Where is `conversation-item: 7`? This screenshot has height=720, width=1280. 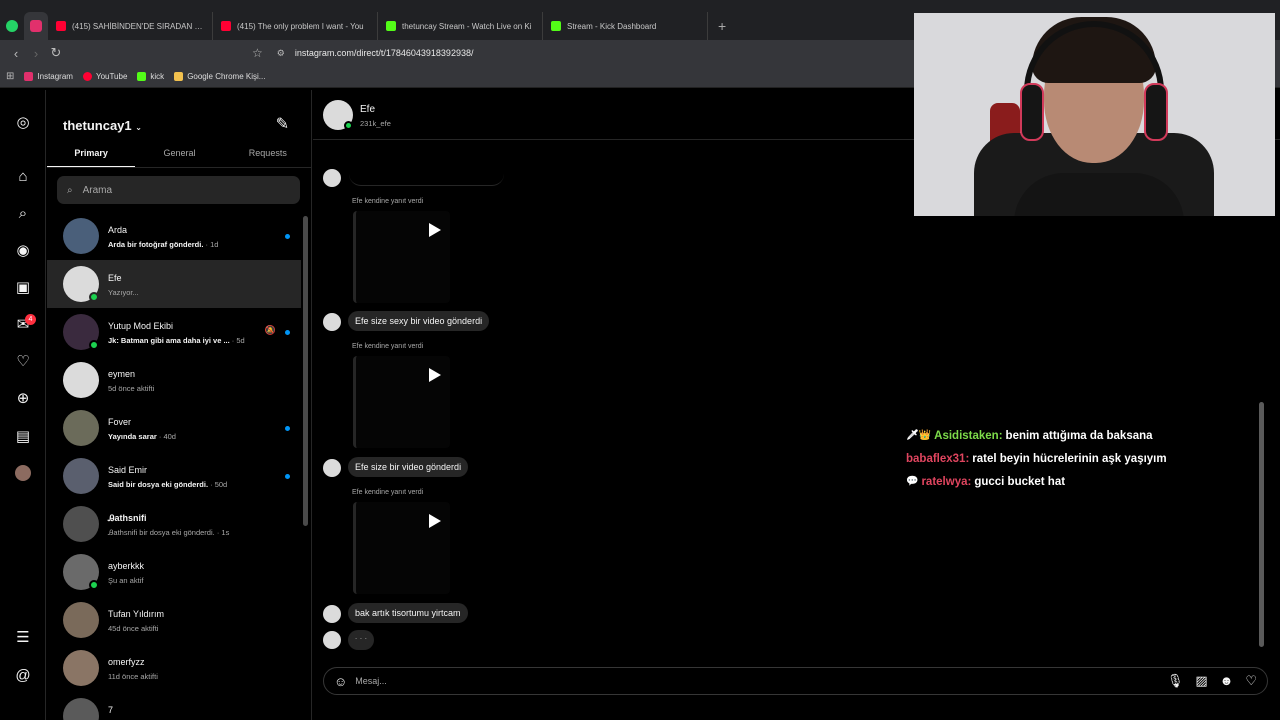 conversation-item: 7 is located at coordinates (174, 706).